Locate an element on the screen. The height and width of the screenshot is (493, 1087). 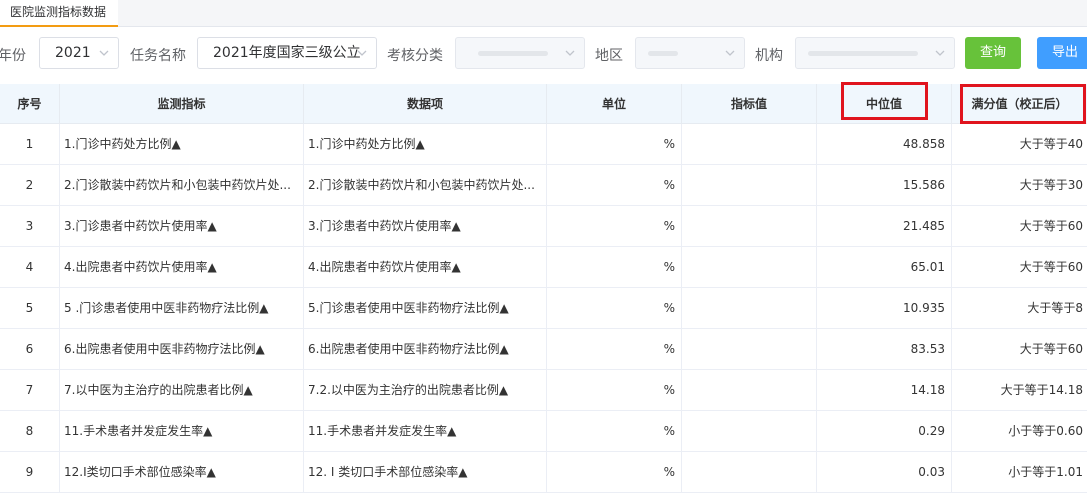
row-data-item: 7.2.以中医为主治疗的出院患者比例▲ is located at coordinates (425, 390).